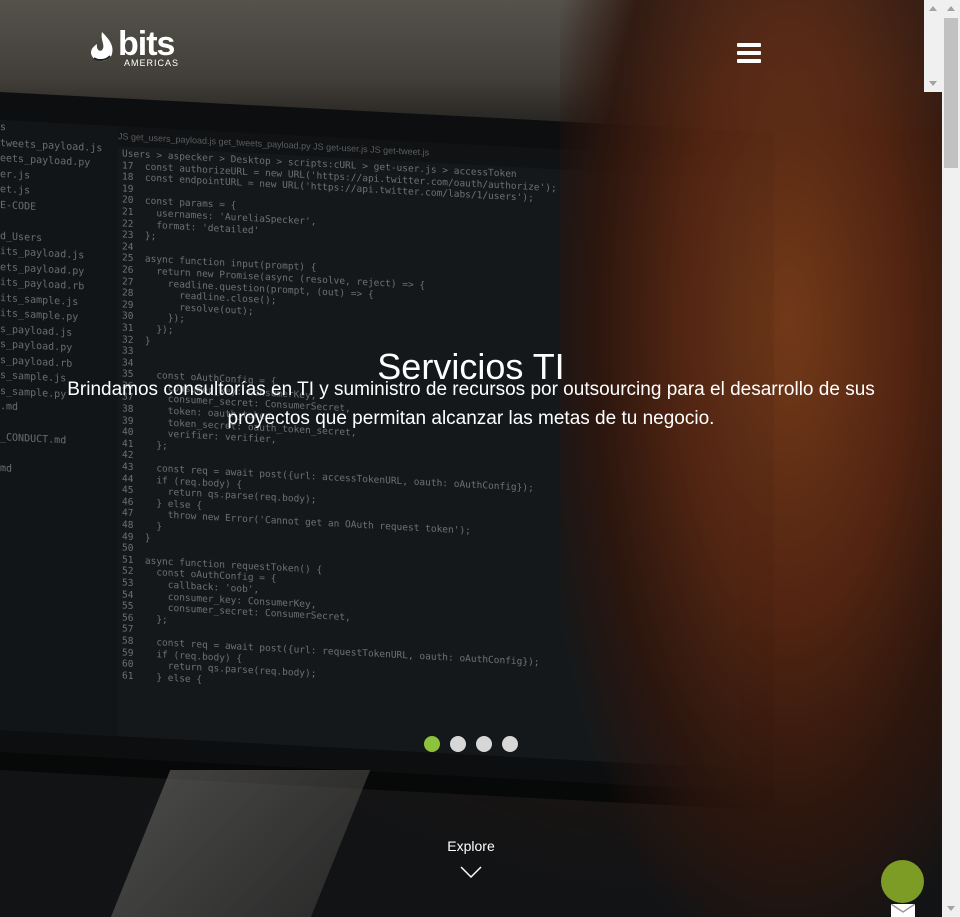 The height and width of the screenshot is (917, 960). I want to click on hamburger-icon, so click(749, 53).